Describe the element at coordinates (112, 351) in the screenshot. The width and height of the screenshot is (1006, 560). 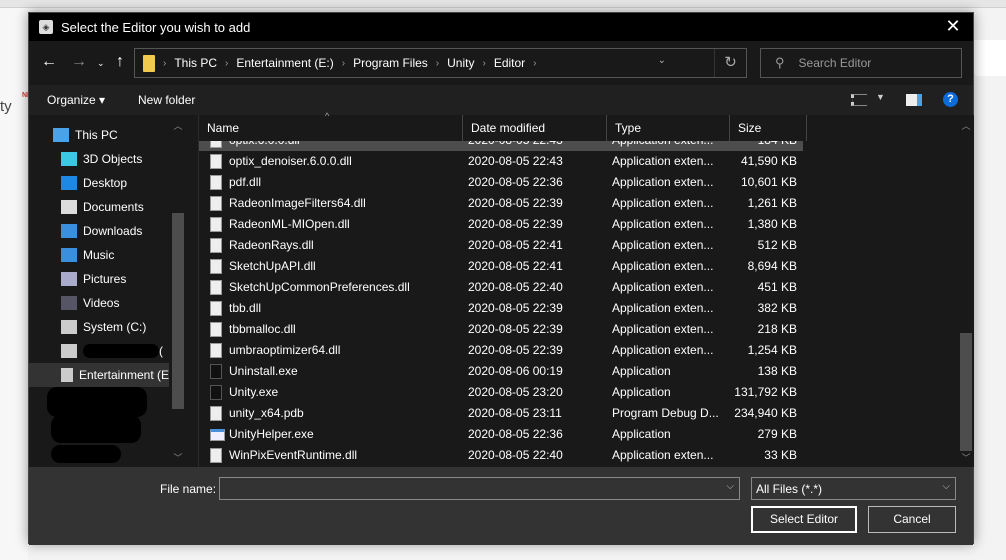
I see `sidebar-item: (` at that location.